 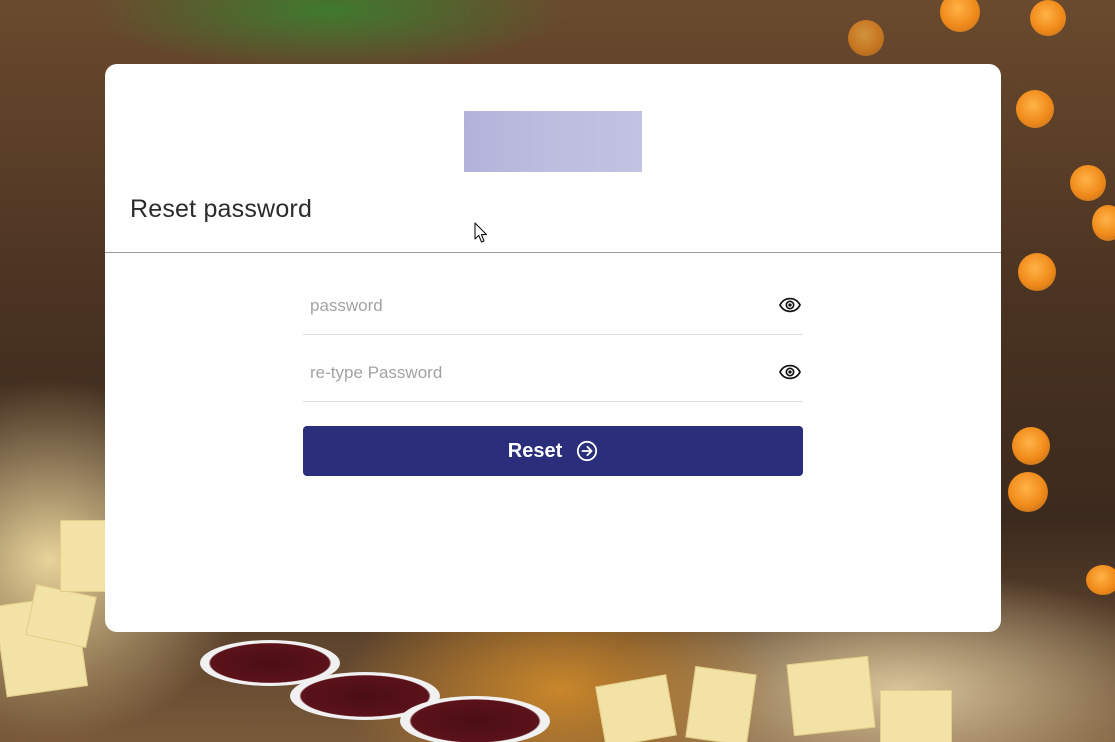 I want to click on sauce-spoon, so click(x=475, y=719).